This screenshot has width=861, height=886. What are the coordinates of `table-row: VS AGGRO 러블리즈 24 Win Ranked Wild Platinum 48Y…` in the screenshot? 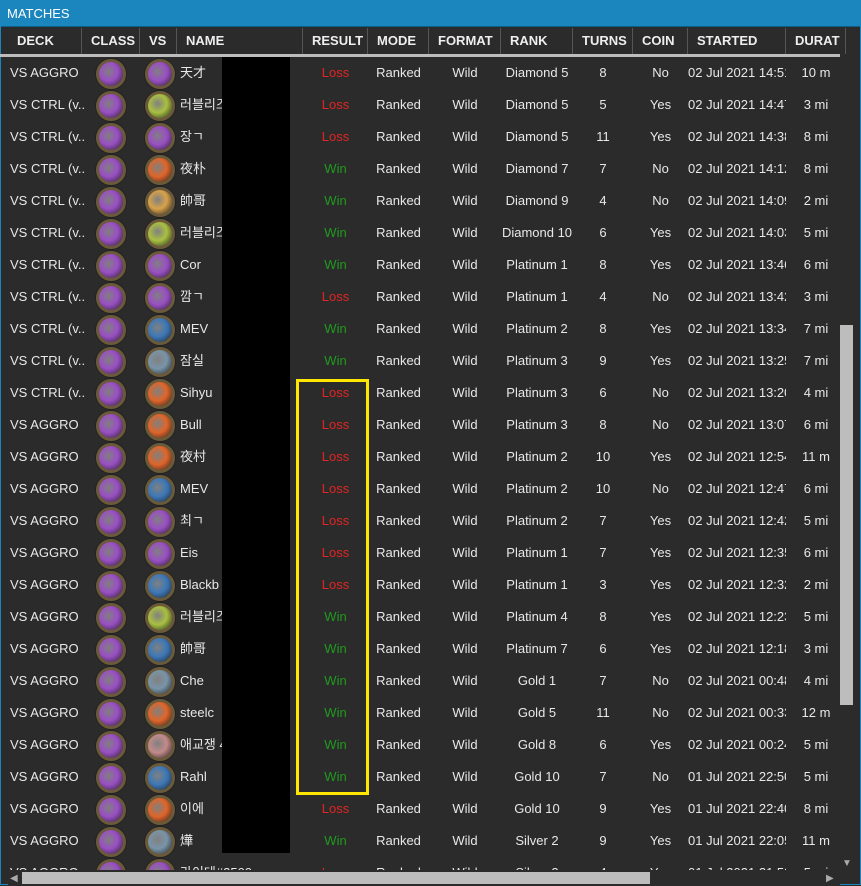 It's located at (419, 617).